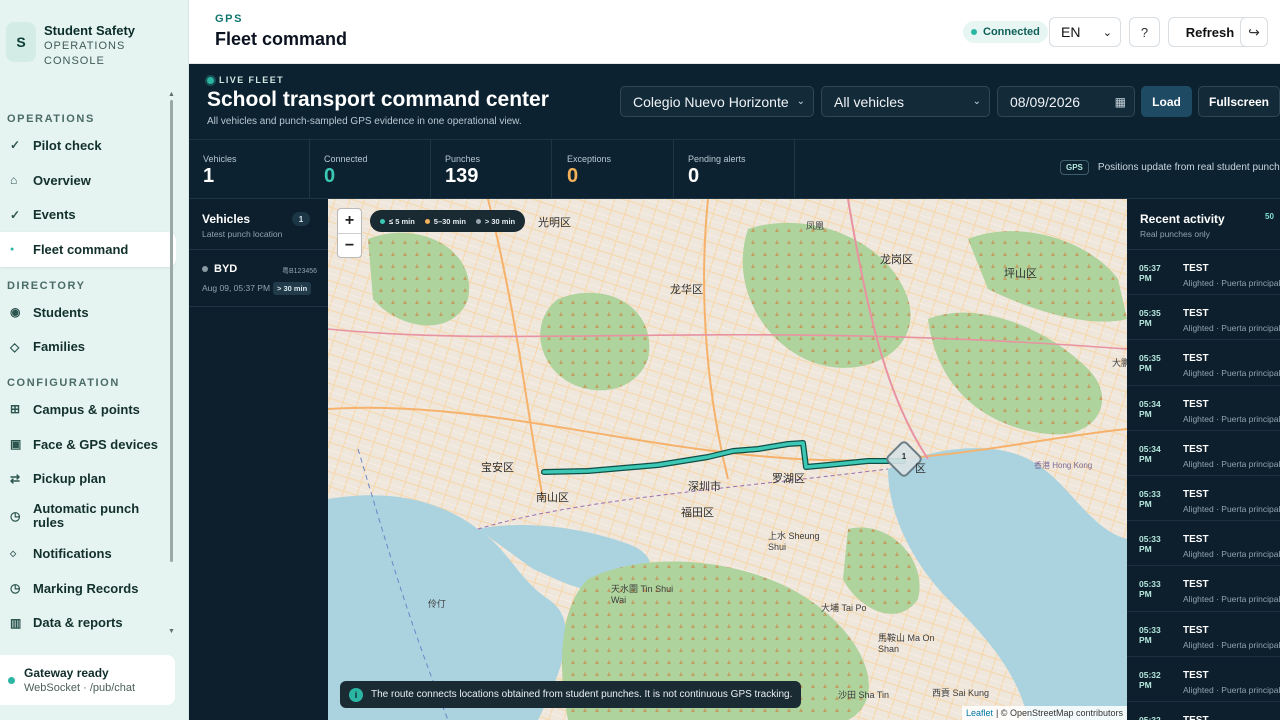  I want to click on help-button: ?, so click(1144, 32).